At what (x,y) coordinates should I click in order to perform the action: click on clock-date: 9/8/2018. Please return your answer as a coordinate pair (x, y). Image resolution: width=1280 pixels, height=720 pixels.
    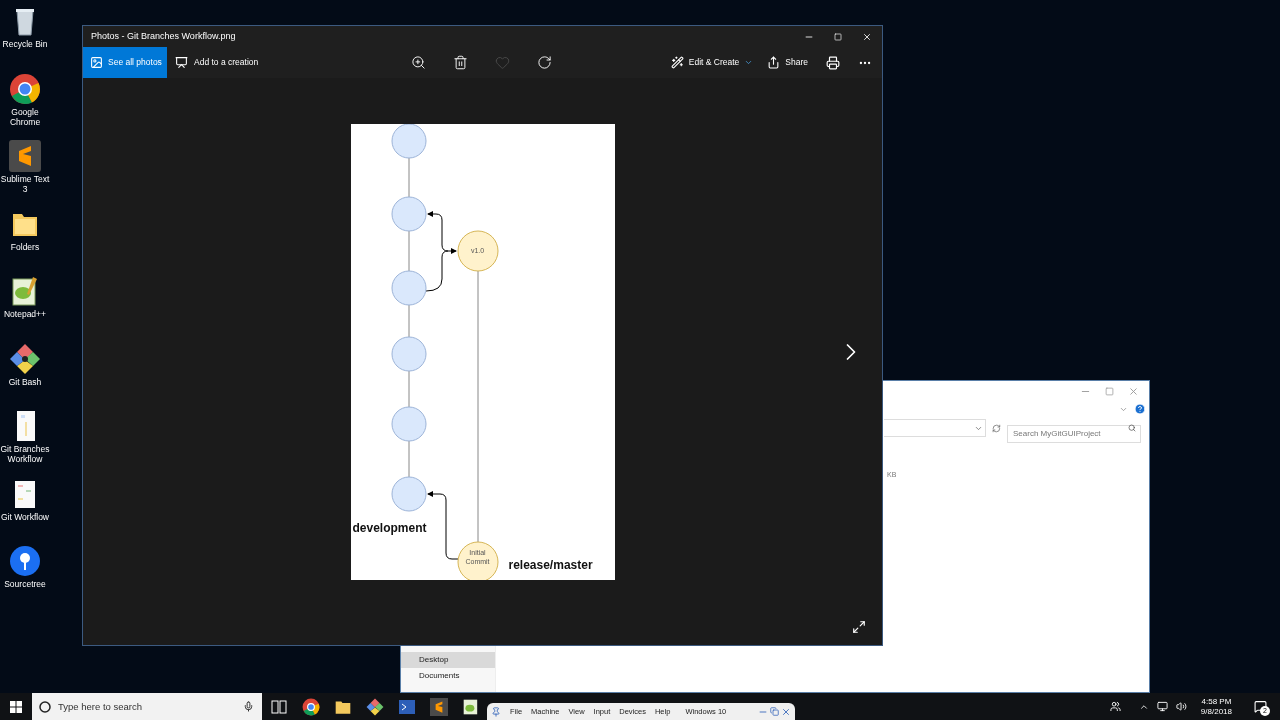
    Looking at the image, I should click on (1216, 711).